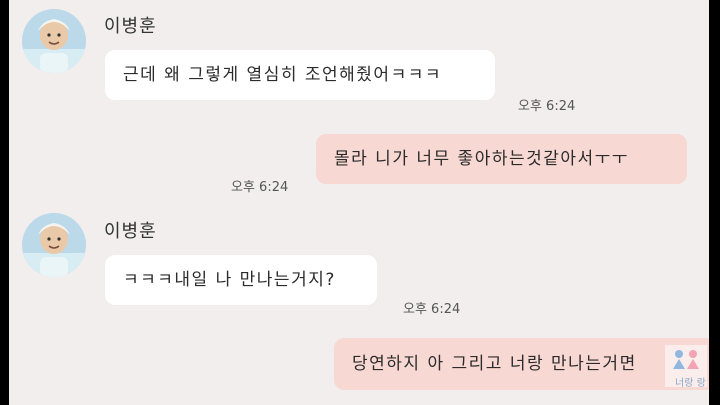 The image size is (720, 405). Describe the element at coordinates (229, 279) in the screenshot. I see `message-text: ㅋㅋㅋ내일 나 만나는거지?` at that location.